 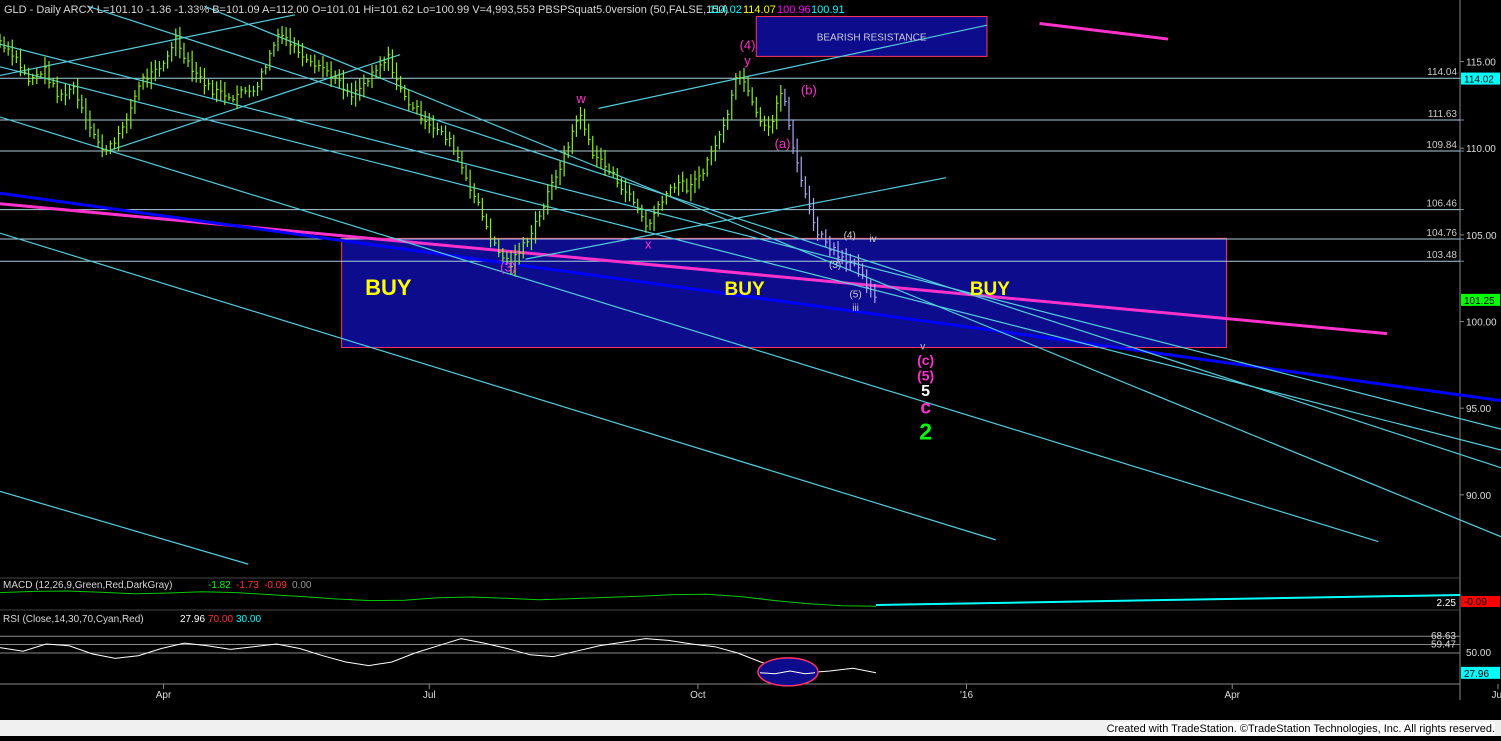 What do you see at coordinates (1475, 602) in the screenshot?
I see `macd-value-tag-label: -0.09` at bounding box center [1475, 602].